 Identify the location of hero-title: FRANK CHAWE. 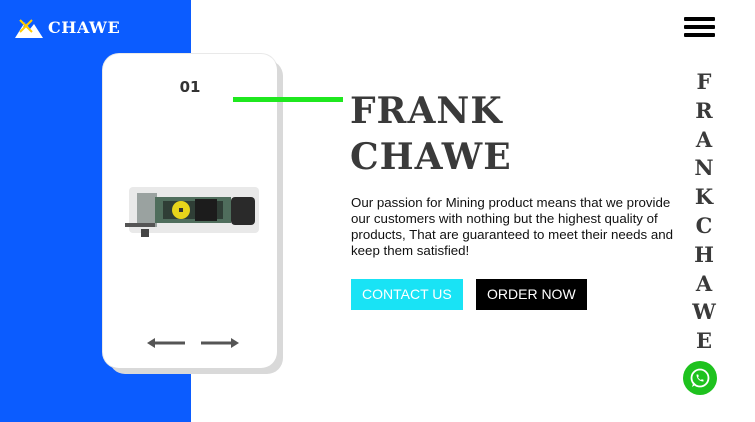
(431, 134).